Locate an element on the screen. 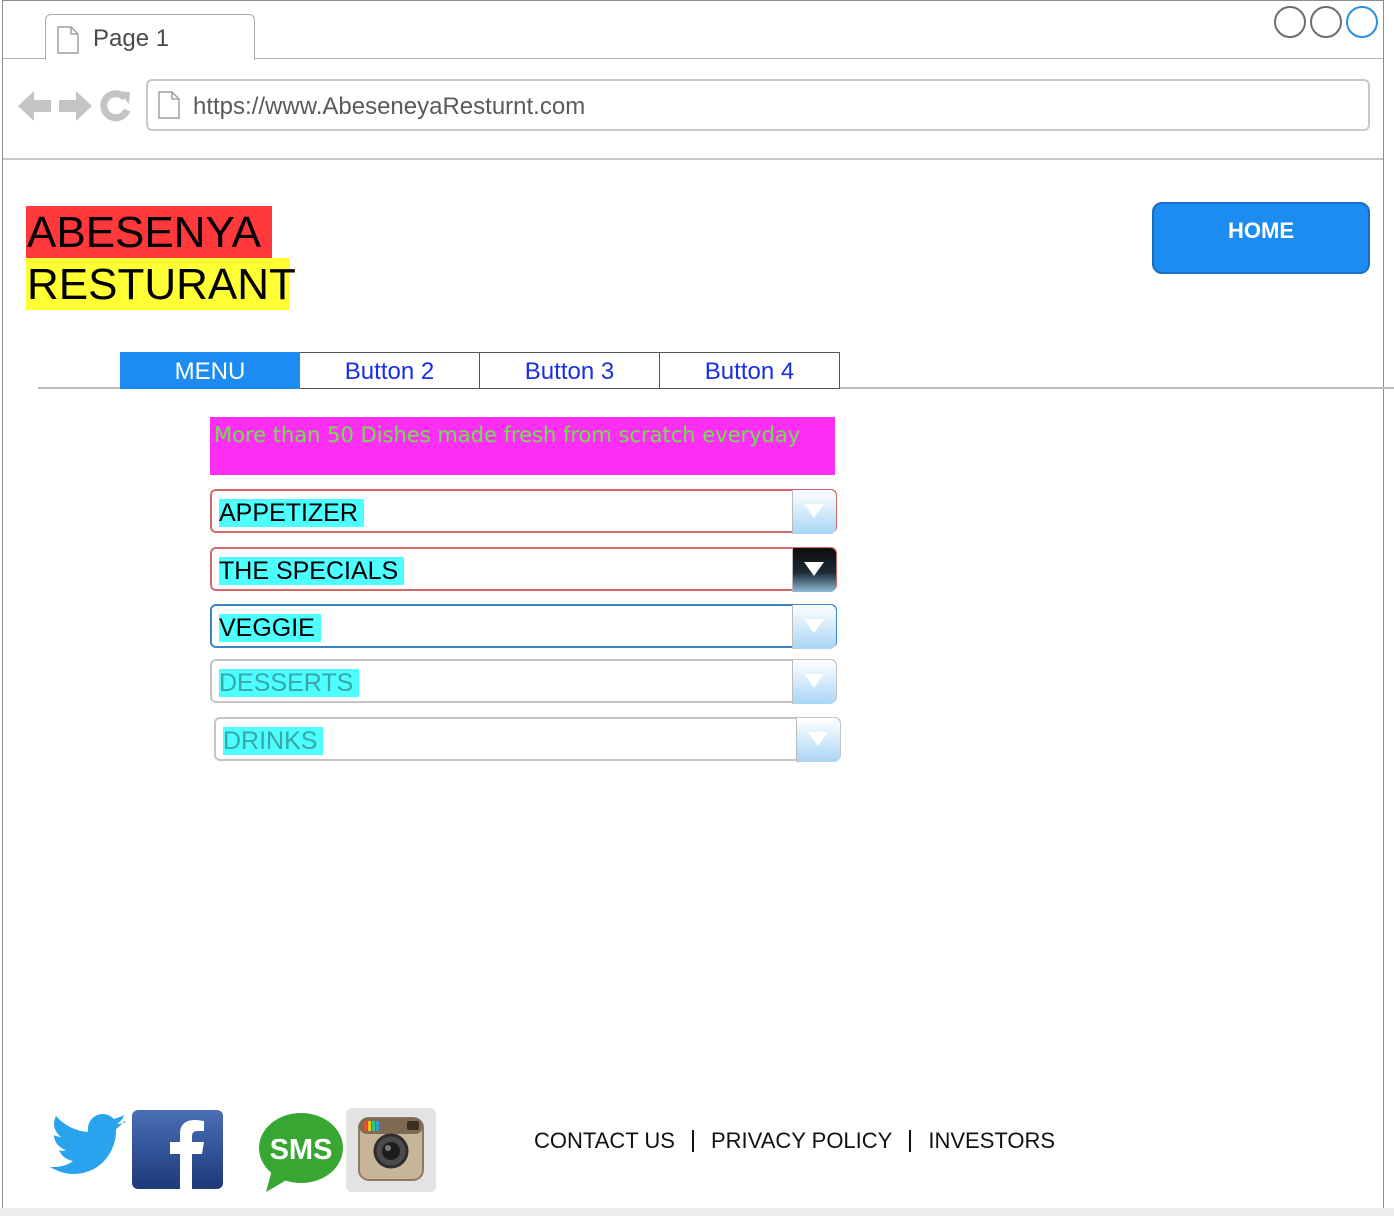 The height and width of the screenshot is (1216, 1394). dropdown-label: DESSERTS is located at coordinates (289, 683).